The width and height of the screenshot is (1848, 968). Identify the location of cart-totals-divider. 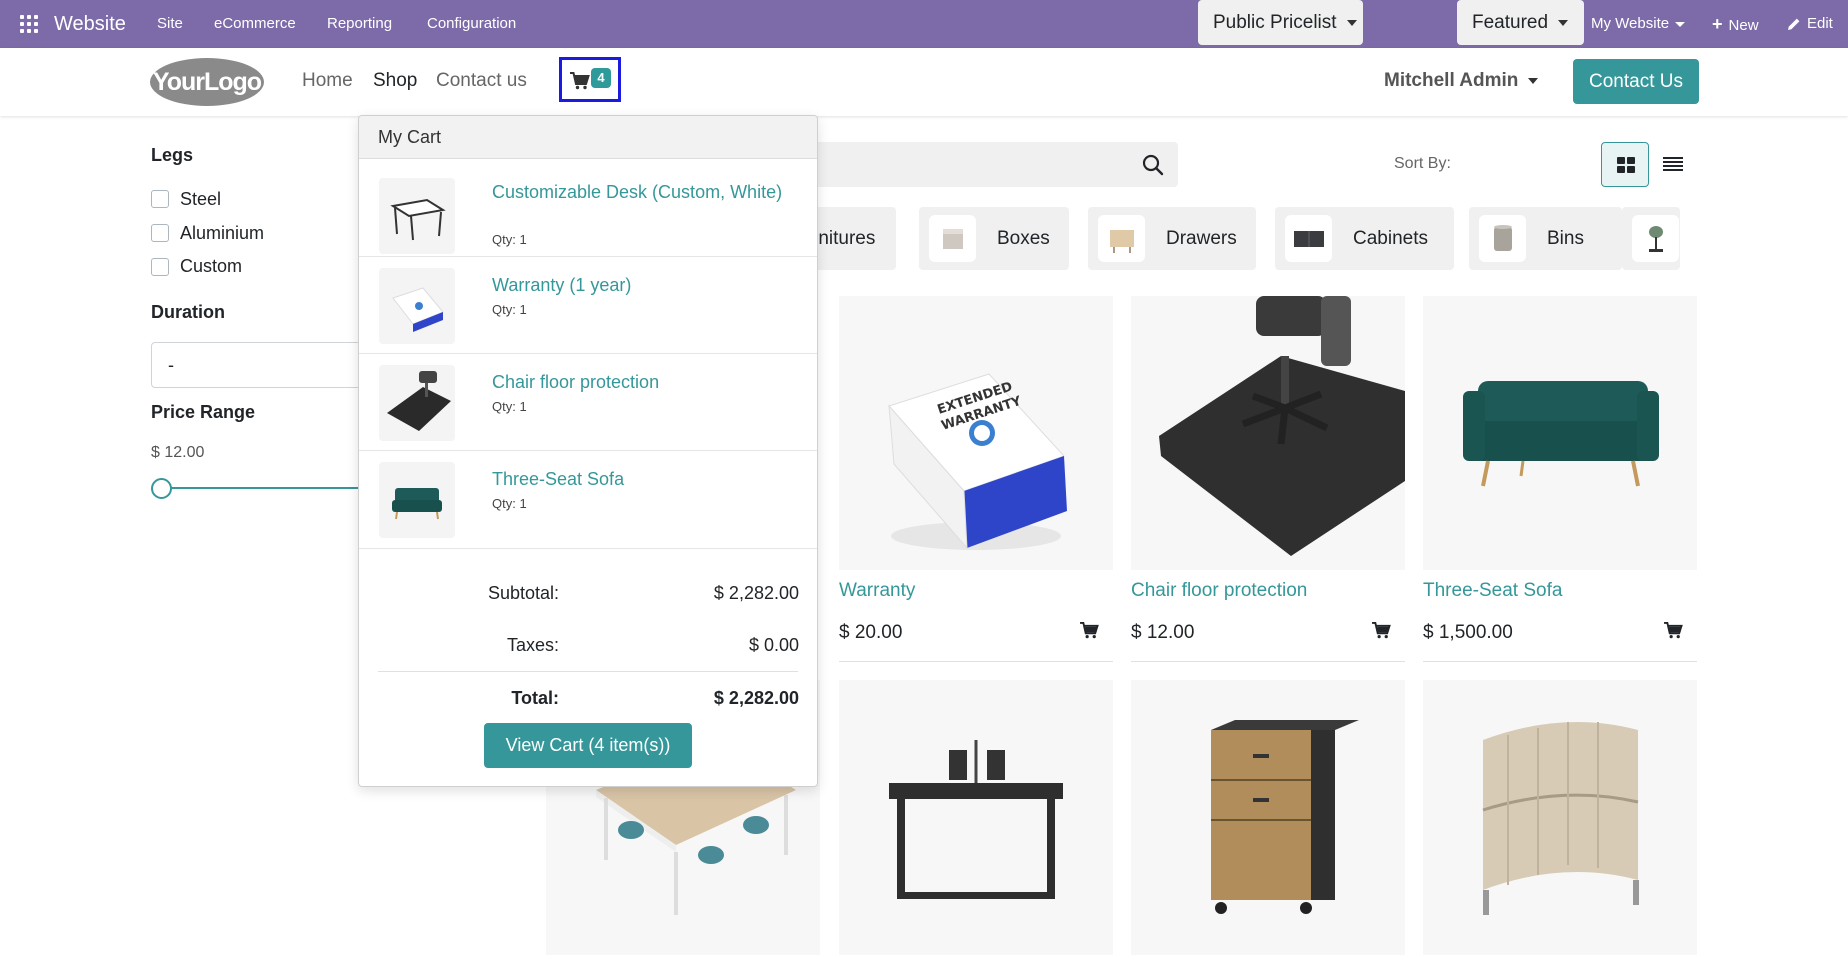
(588, 671).